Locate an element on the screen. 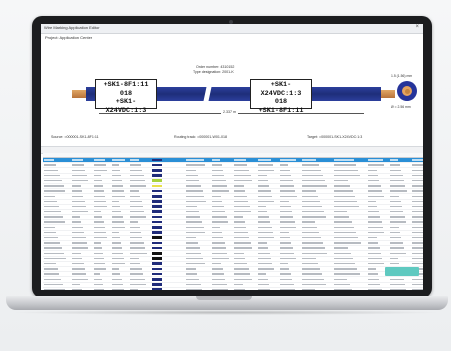  left-wire-marker: +SK1-8F1:11 018 +SK1-X24VDC:1:3 is located at coordinates (126, 97).